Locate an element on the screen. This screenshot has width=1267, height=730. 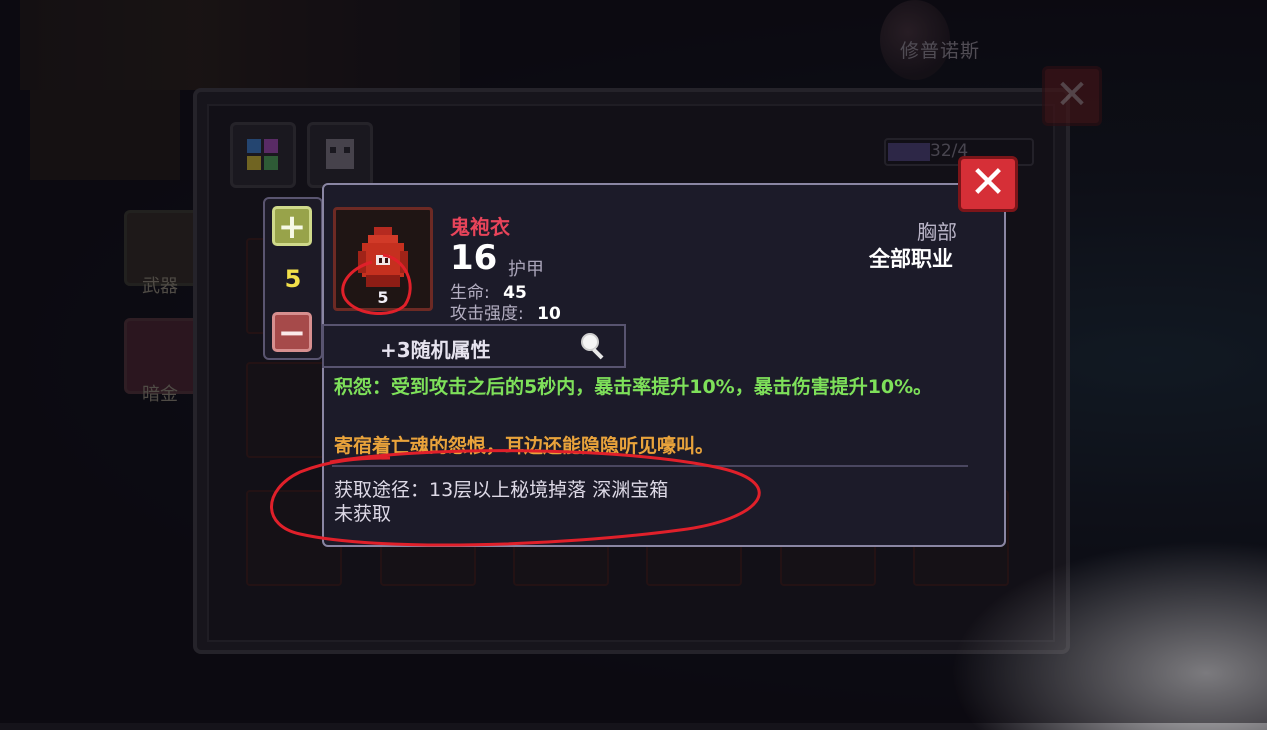
stepper-value: 5 is located at coordinates (293, 279).